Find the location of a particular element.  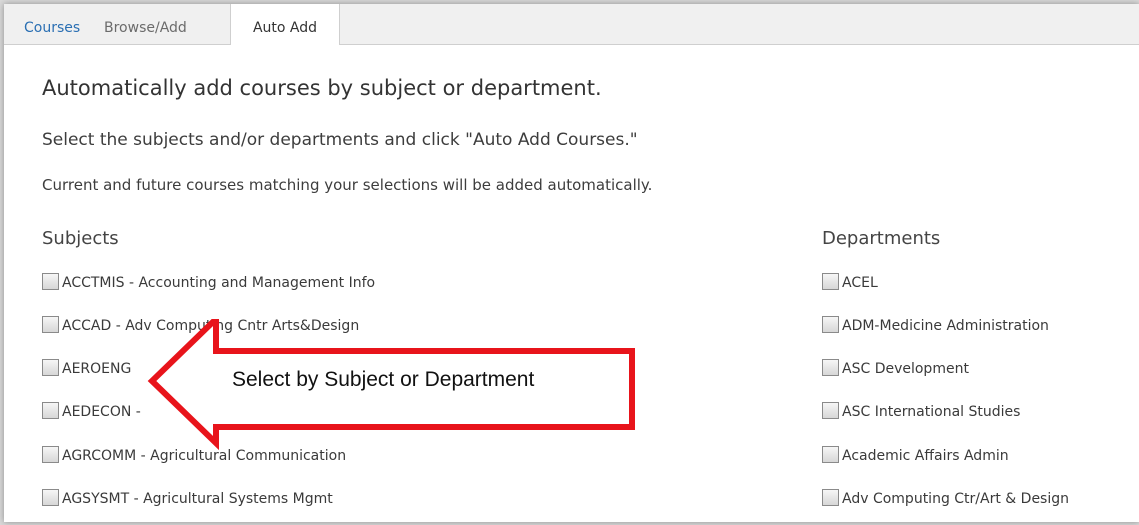

department-item-academic-affairs: Academic Affairs Admin is located at coordinates (915, 456).